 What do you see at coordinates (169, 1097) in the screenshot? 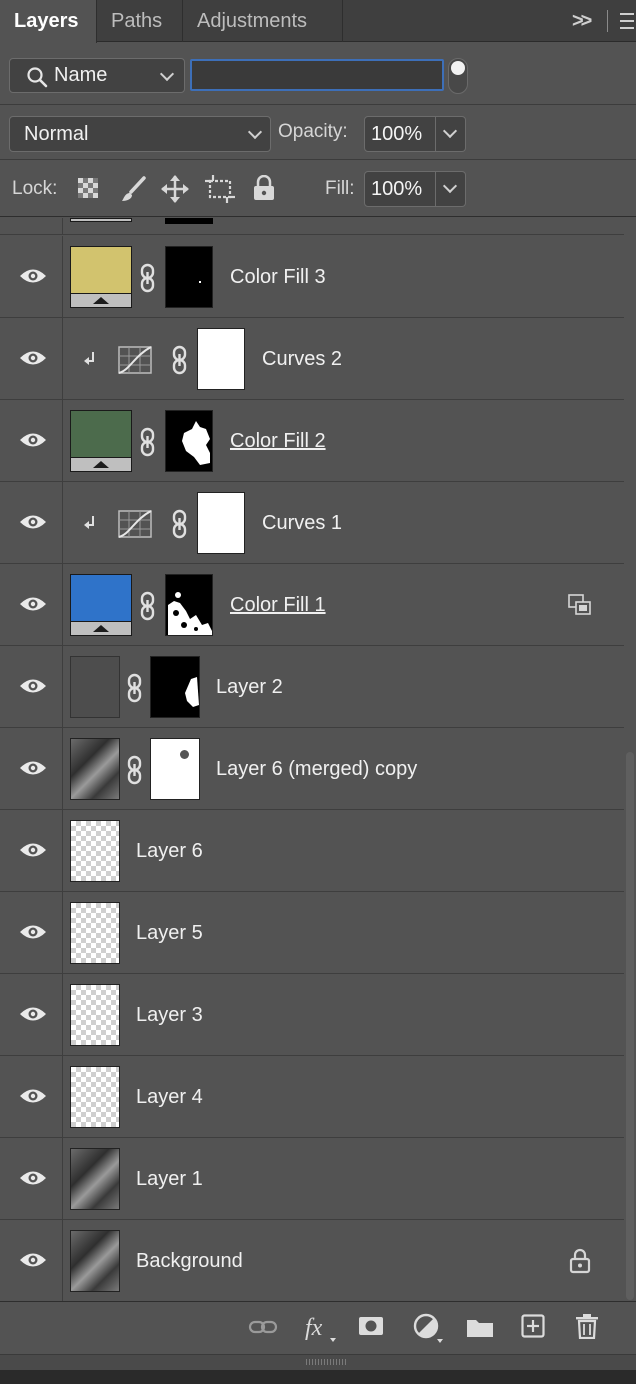
I see `layer-name: Layer 4` at bounding box center [169, 1097].